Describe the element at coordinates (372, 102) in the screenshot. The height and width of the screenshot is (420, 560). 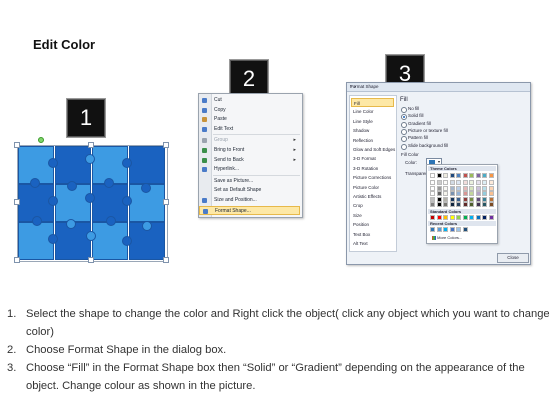
I see `nav-item-fill: Fill` at that location.